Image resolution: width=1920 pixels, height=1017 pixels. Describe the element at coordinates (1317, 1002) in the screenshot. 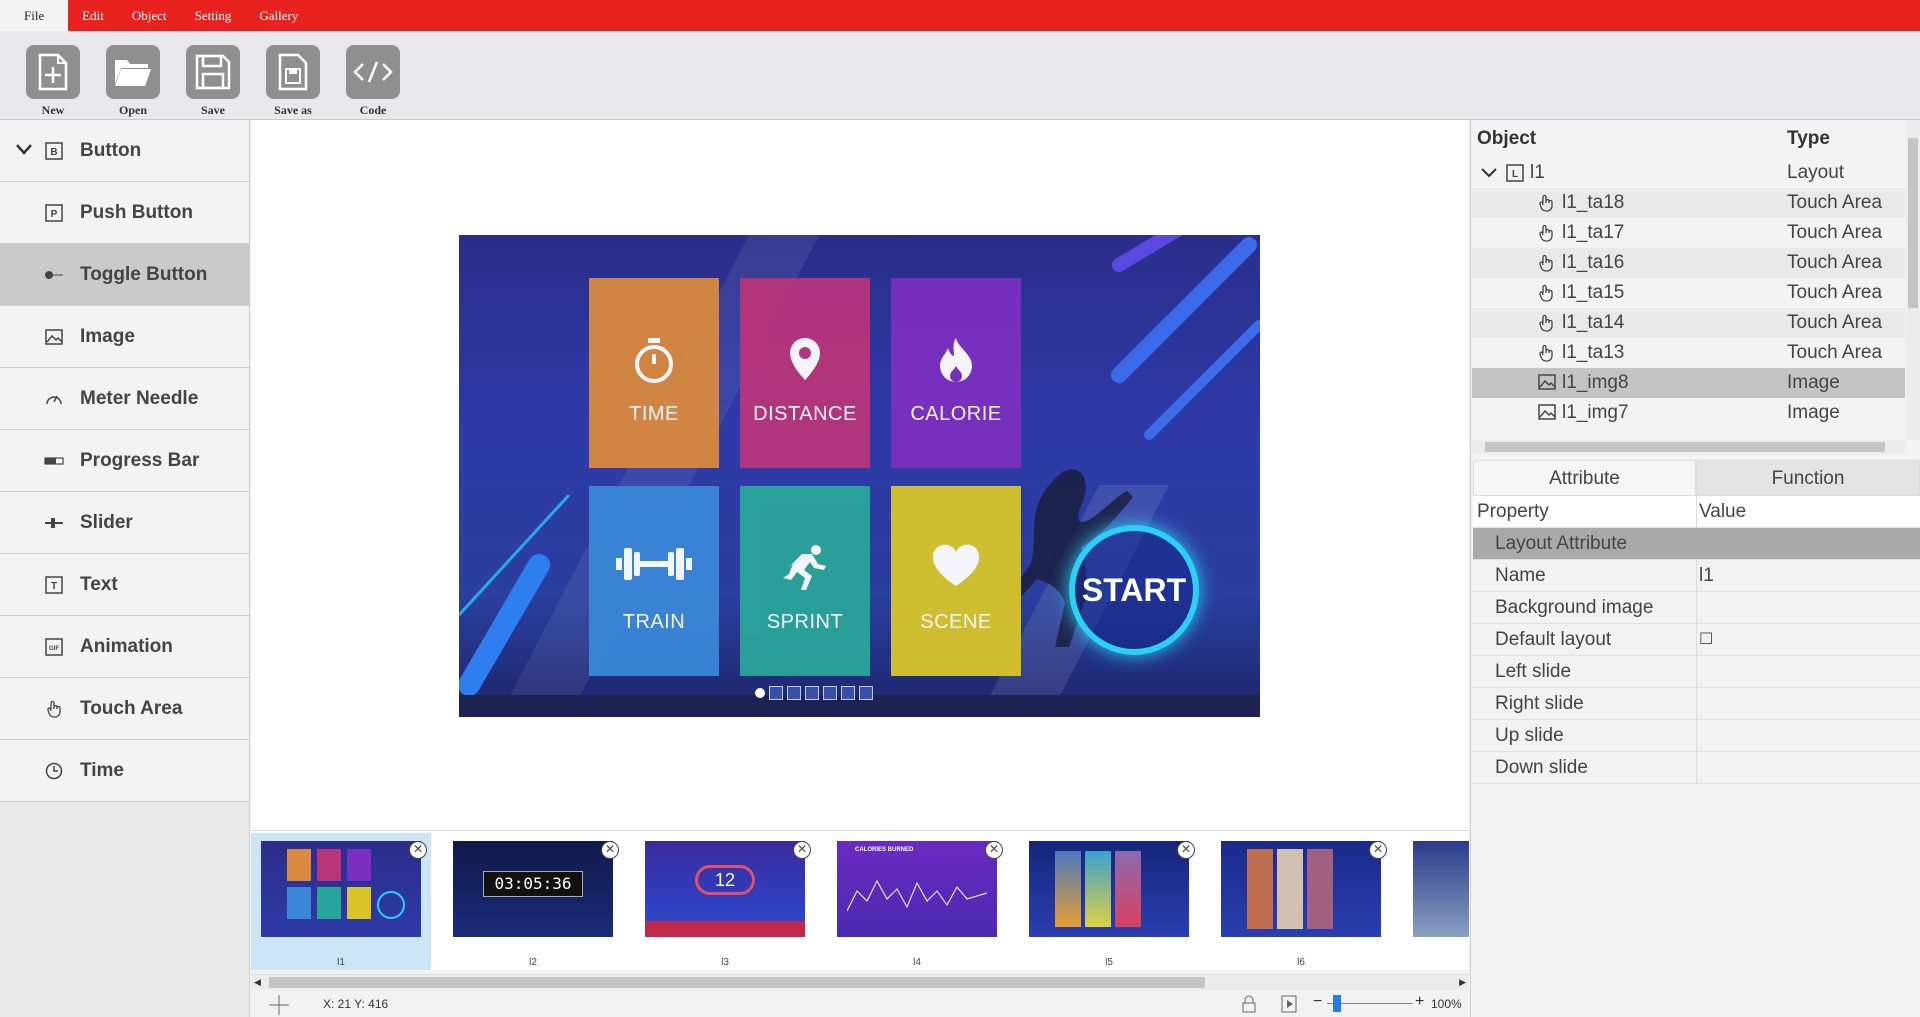

I see `zoom-out-button: −` at that location.